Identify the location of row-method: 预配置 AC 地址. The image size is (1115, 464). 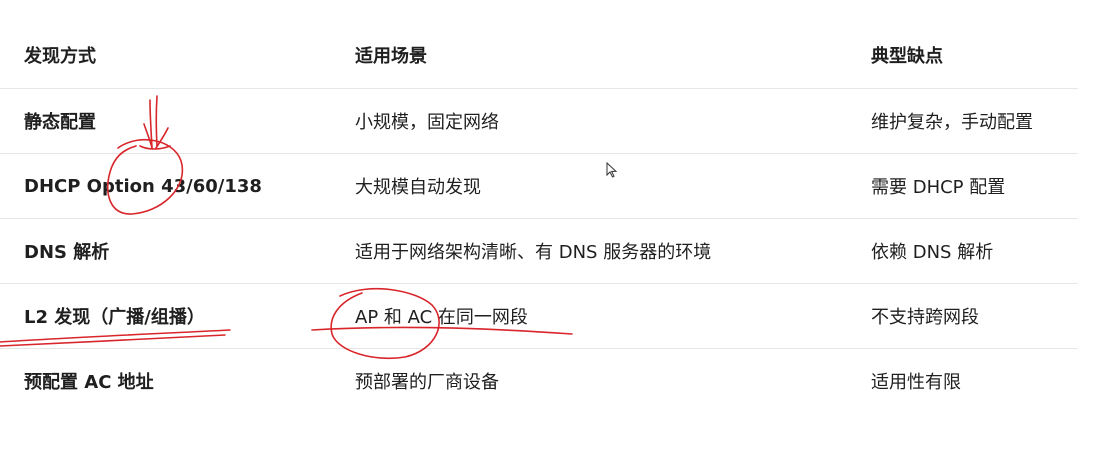
(89, 382).